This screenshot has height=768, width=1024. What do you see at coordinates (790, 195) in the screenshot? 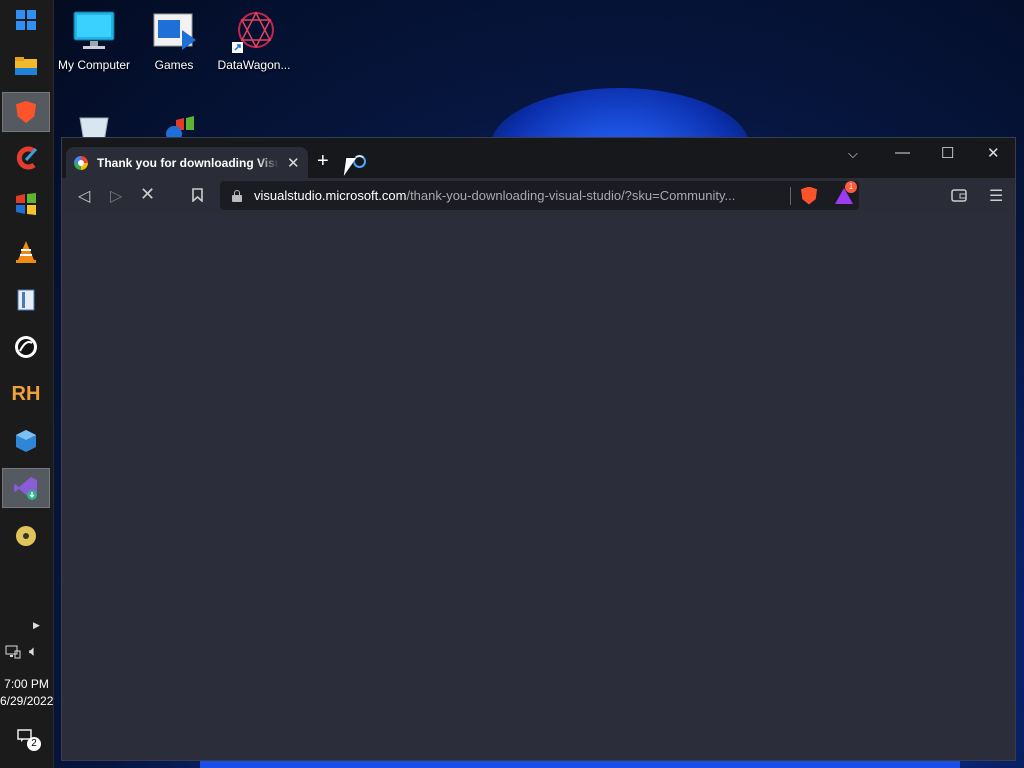
I see `address-separator` at bounding box center [790, 195].